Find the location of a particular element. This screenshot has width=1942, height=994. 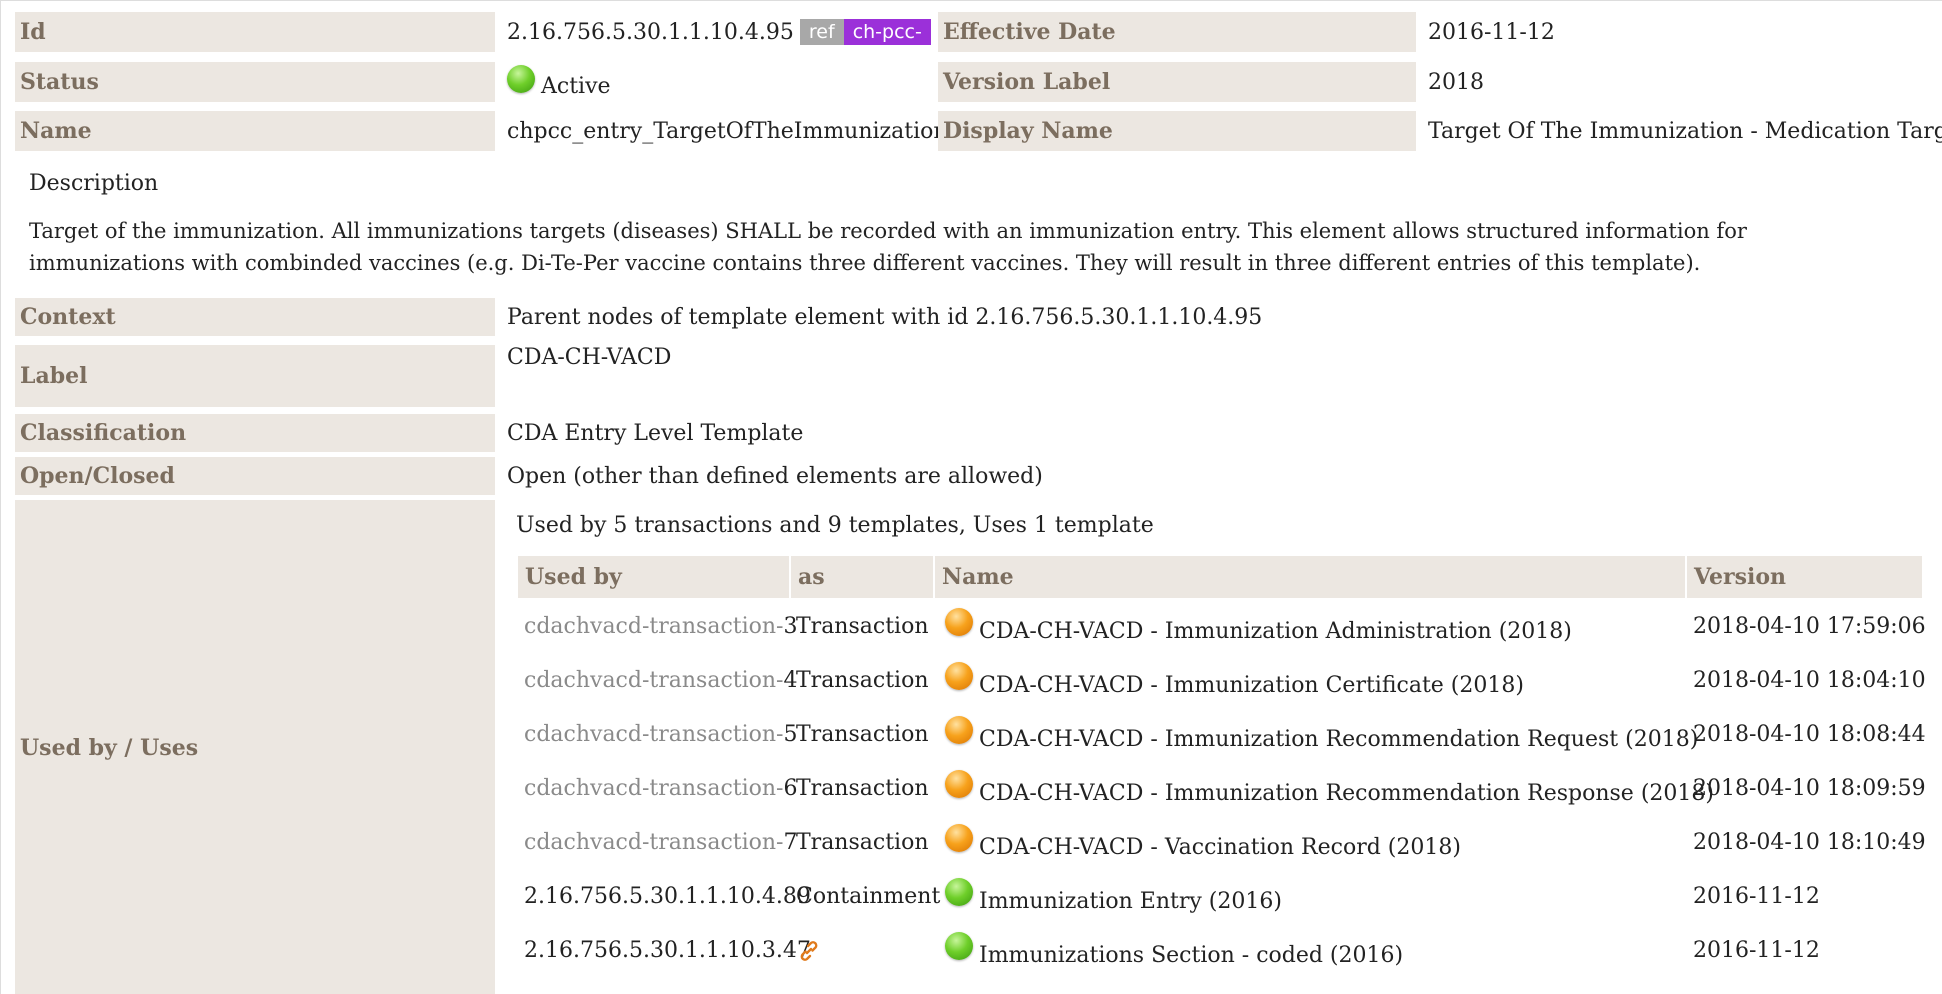

effective-date-label-text: Effective Date is located at coordinates (1029, 32).